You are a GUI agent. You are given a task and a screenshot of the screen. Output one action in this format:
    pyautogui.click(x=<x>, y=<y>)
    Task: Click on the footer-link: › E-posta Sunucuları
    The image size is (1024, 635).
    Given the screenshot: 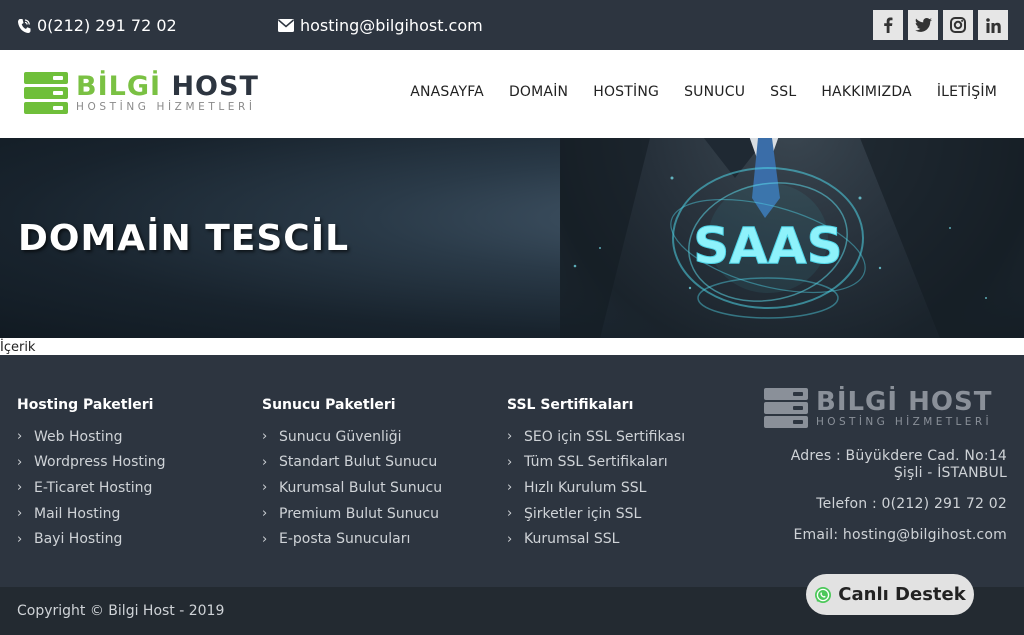 What is the action you would take?
    pyautogui.click(x=352, y=539)
    